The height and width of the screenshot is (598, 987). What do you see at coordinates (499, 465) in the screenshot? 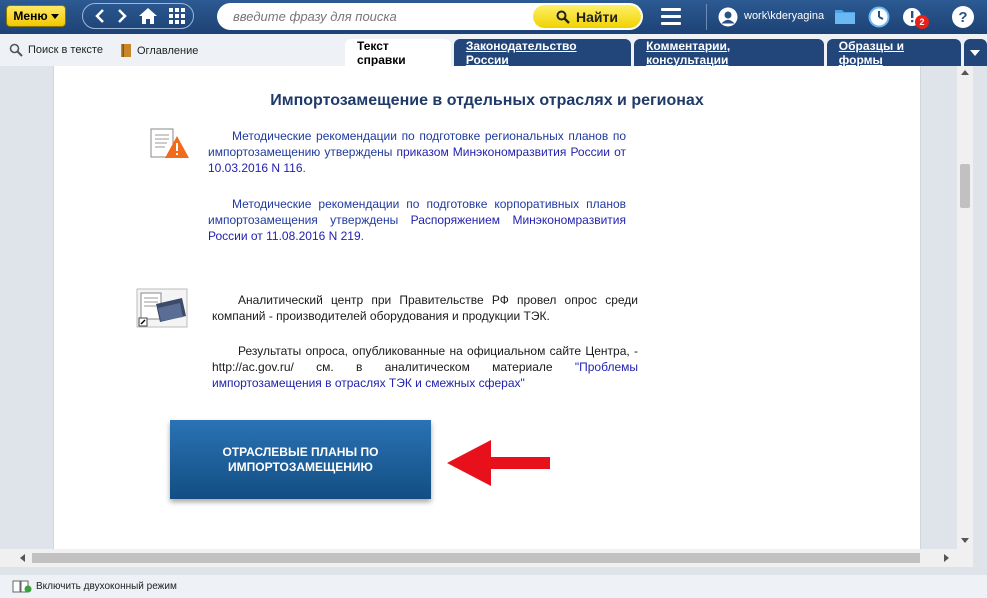
I see `red-arrow-icon` at bounding box center [499, 465].